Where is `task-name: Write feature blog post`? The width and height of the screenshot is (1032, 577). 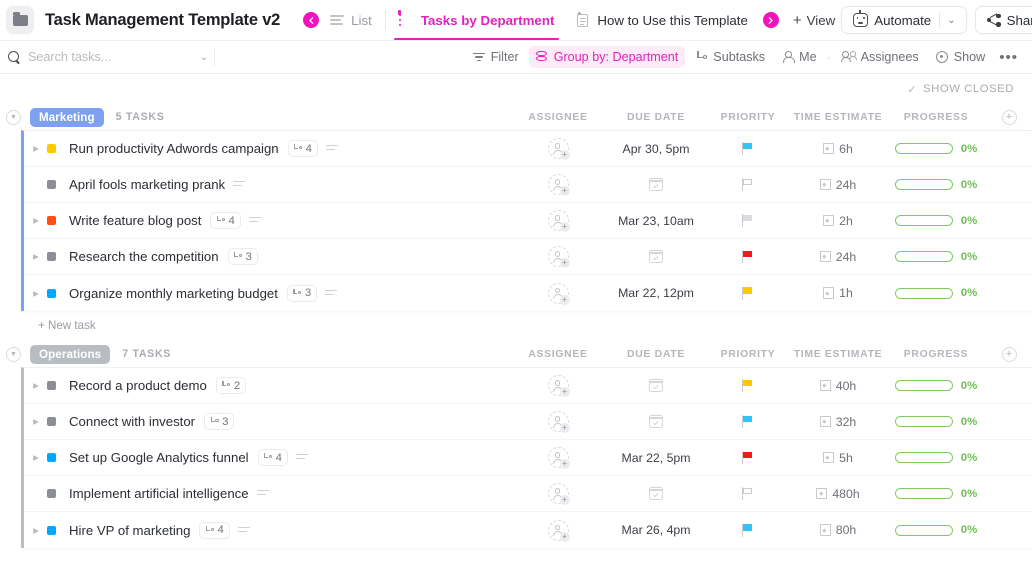
task-name: Write feature blog post is located at coordinates (135, 220).